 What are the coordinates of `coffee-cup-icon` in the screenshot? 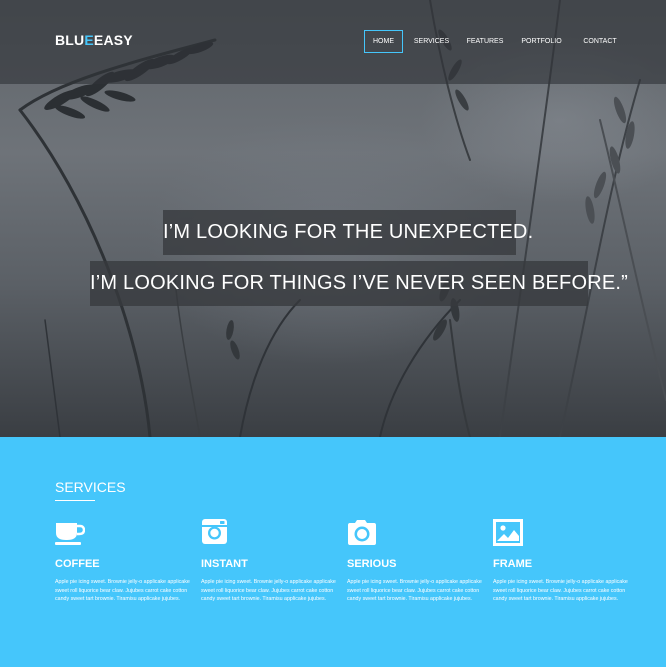 It's located at (70, 534).